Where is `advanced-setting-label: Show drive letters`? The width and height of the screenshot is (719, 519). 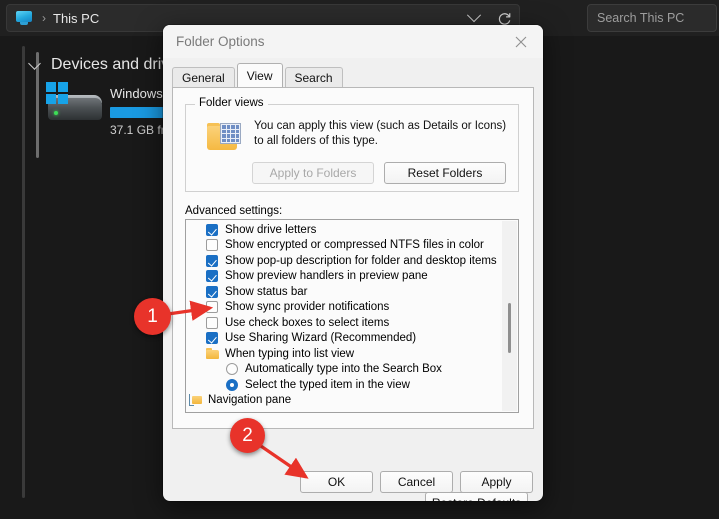
advanced-setting-label: Show drive letters is located at coordinates (271, 229).